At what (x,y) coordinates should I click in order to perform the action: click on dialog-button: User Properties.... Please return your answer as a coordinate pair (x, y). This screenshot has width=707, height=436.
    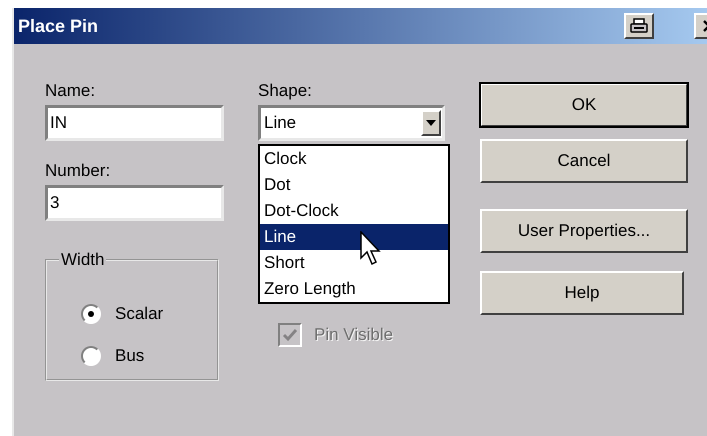
    Looking at the image, I should click on (584, 231).